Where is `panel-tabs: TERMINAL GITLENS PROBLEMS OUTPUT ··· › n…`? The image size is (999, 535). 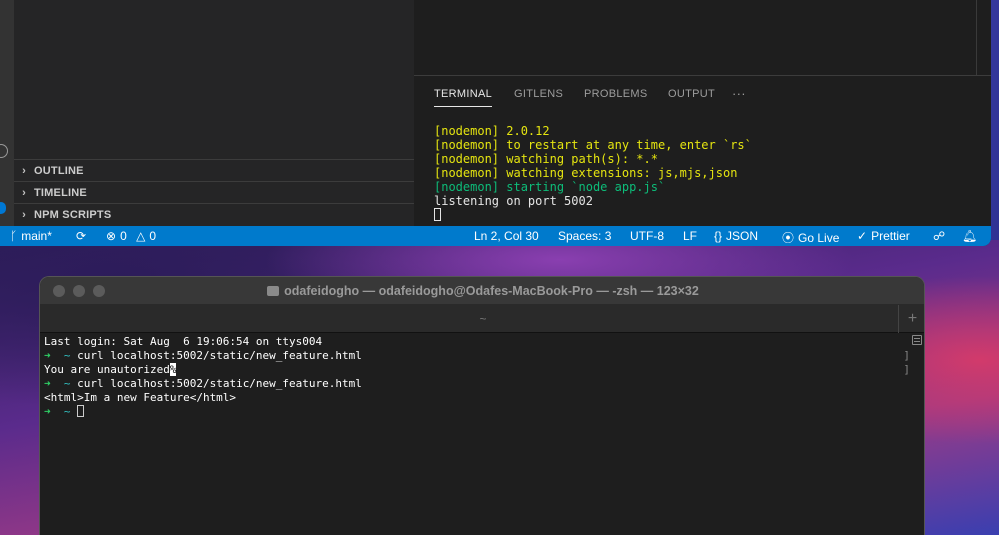 panel-tabs: TERMINAL GITLENS PROBLEMS OUTPUT ··· › n… is located at coordinates (702, 94).